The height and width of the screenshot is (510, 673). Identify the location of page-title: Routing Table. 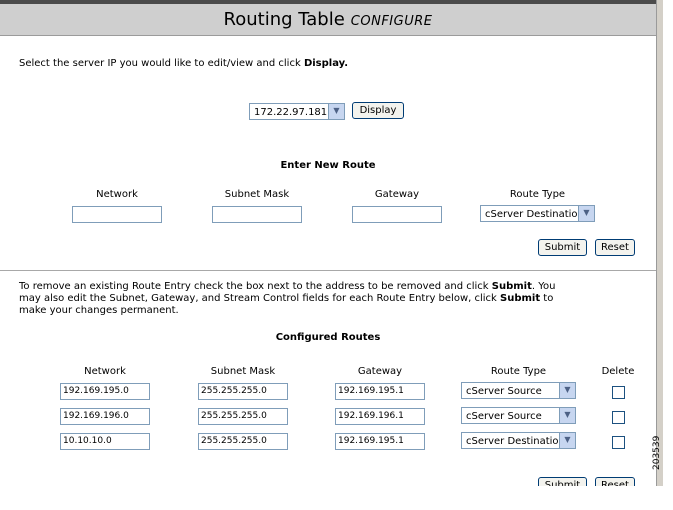
(284, 19).